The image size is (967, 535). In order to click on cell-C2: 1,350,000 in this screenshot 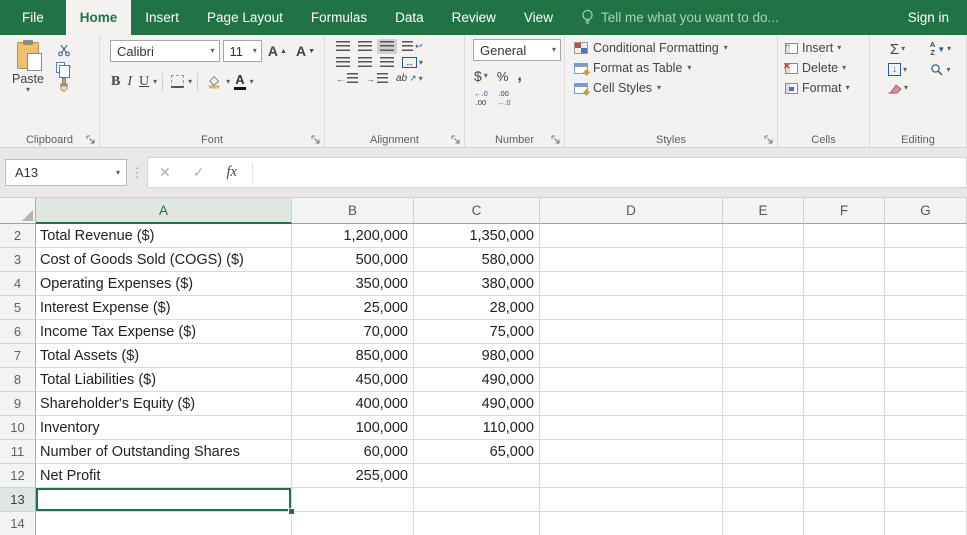, I will do `click(477, 236)`.